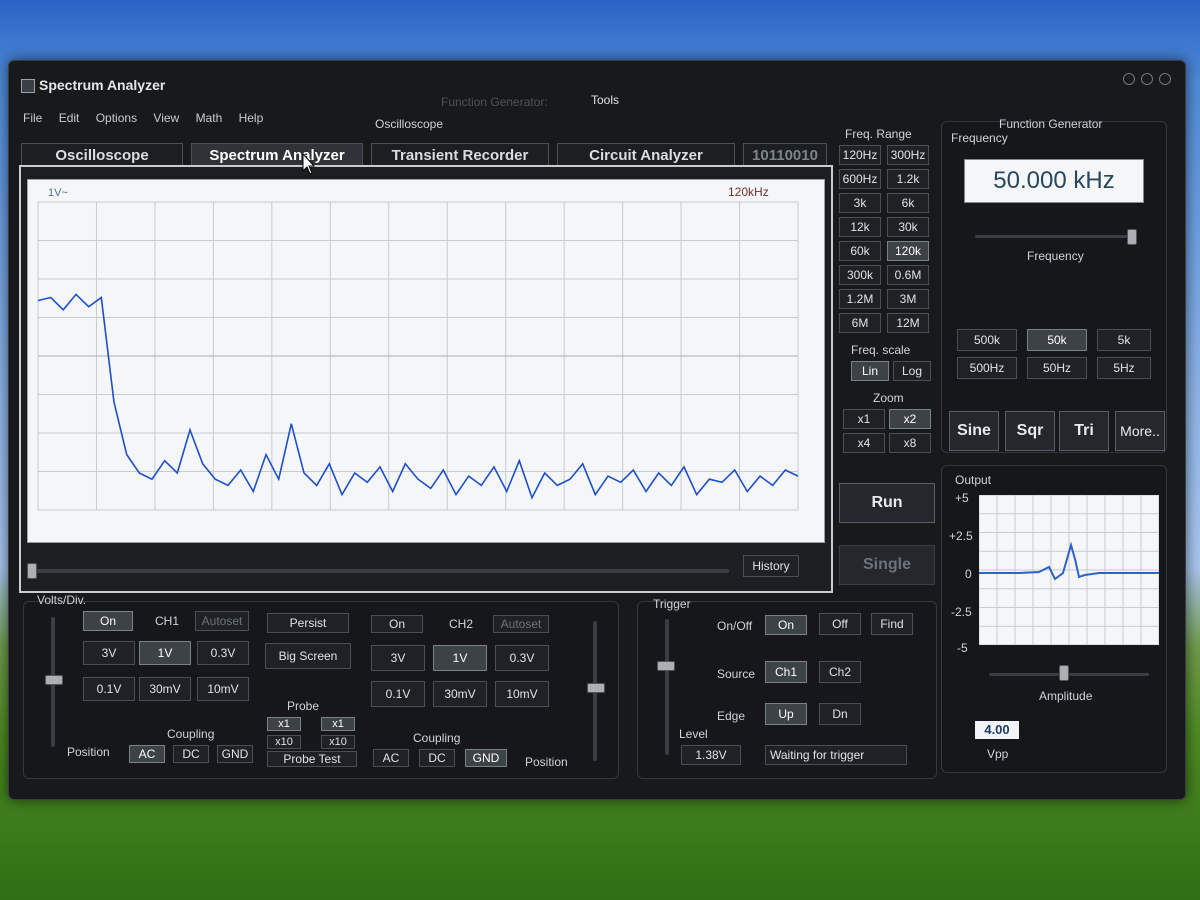 The height and width of the screenshot is (900, 1200). I want to click on freq-scale-log-button: Log, so click(912, 371).